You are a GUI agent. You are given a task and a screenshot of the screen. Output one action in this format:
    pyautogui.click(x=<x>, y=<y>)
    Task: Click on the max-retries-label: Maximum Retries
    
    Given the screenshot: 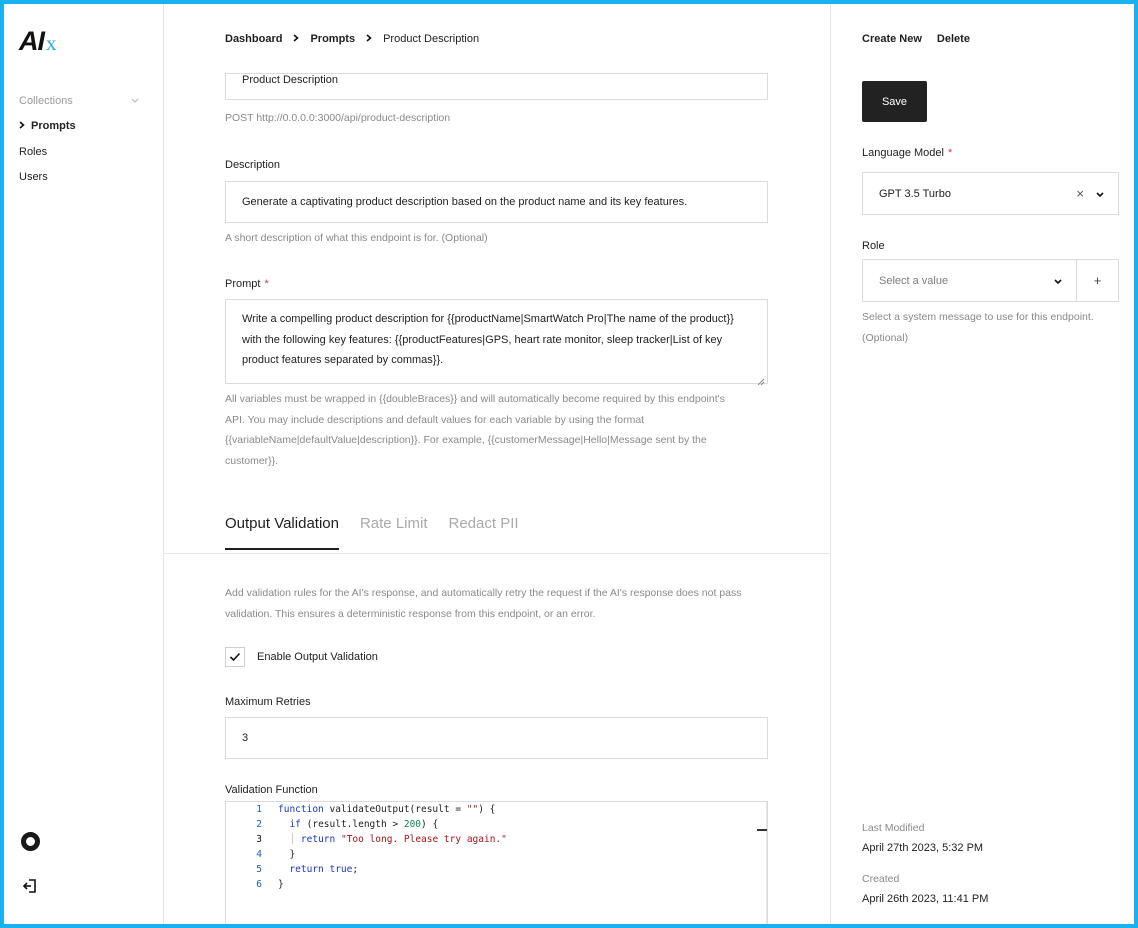 What is the action you would take?
    pyautogui.click(x=268, y=702)
    